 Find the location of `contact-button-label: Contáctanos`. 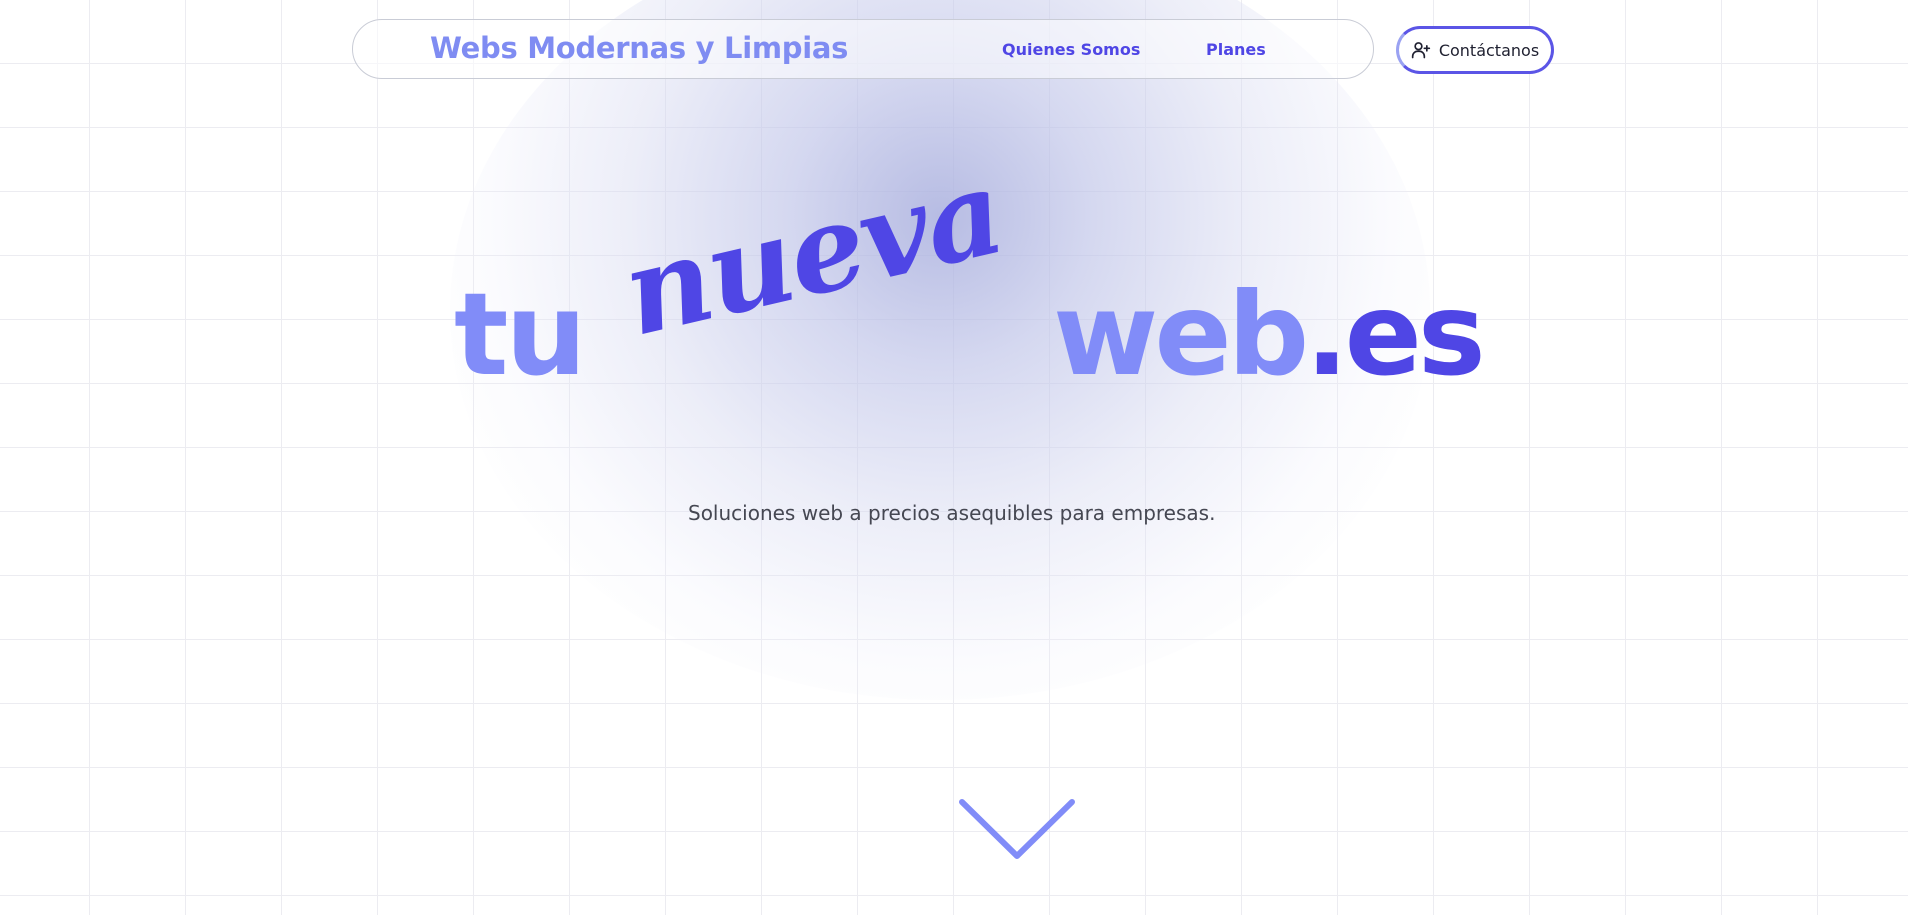

contact-button-label: Contáctanos is located at coordinates (1489, 50).